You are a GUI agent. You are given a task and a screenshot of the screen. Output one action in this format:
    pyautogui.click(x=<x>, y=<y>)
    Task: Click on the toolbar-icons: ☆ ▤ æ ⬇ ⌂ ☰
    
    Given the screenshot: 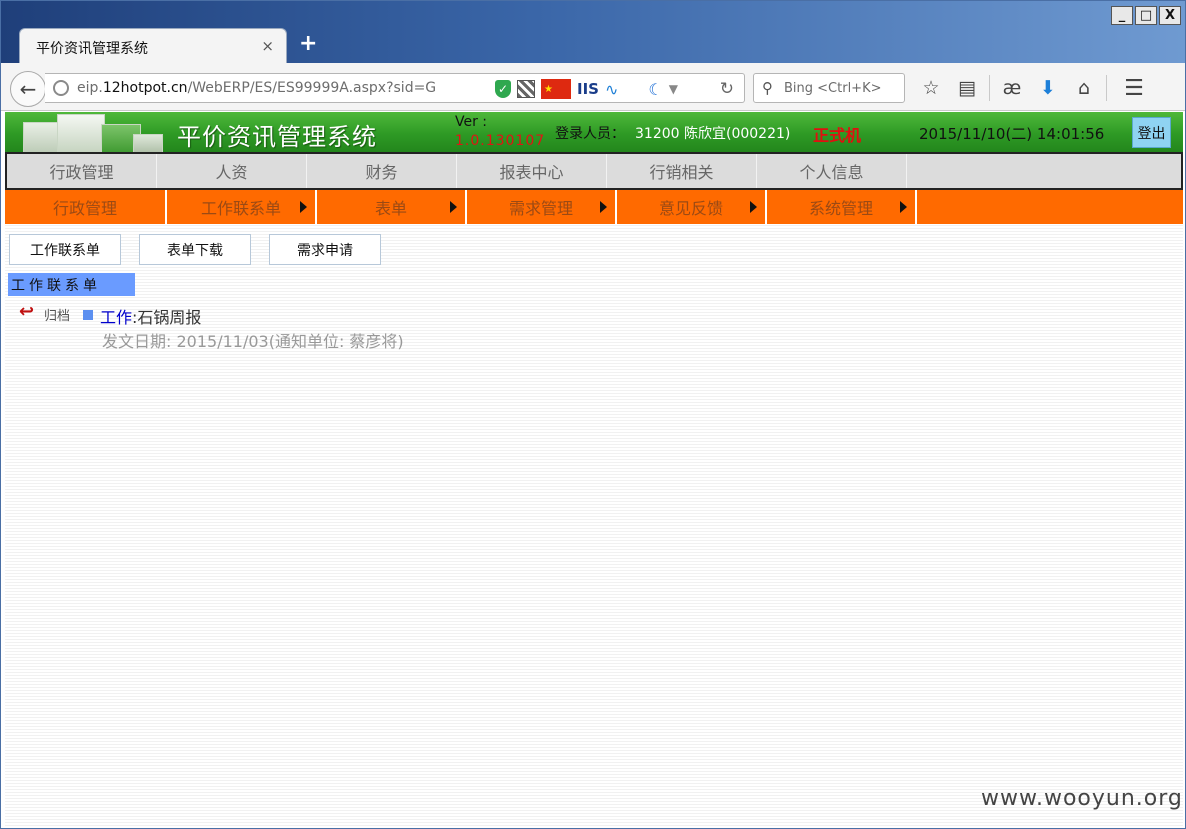 What is the action you would take?
    pyautogui.click(x=1035, y=88)
    